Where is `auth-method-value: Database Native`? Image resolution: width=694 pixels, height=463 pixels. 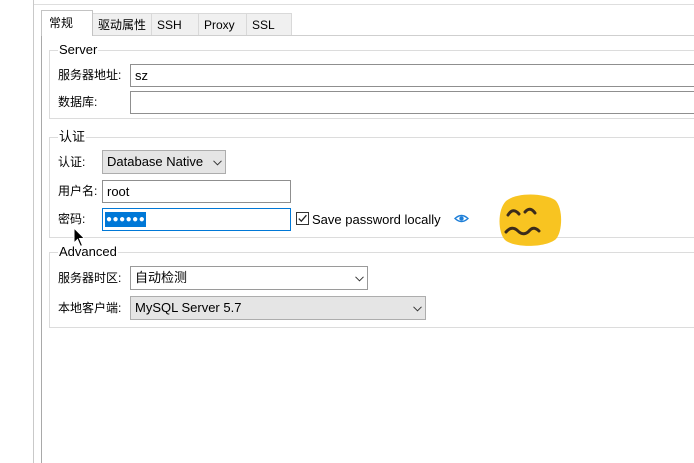 auth-method-value: Database Native is located at coordinates (155, 161).